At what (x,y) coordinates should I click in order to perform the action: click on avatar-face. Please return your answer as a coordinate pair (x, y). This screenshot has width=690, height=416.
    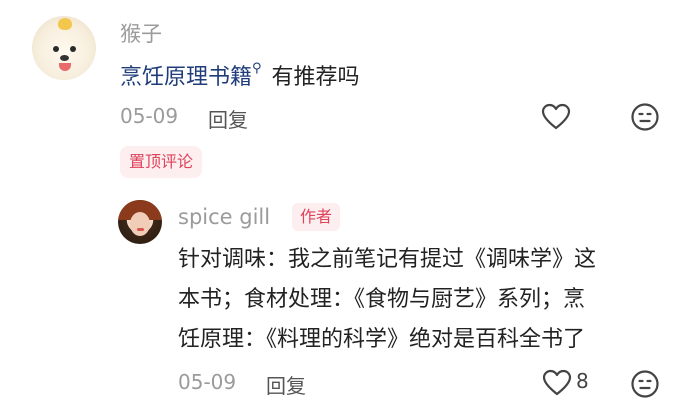
    Looking at the image, I should click on (140, 224).